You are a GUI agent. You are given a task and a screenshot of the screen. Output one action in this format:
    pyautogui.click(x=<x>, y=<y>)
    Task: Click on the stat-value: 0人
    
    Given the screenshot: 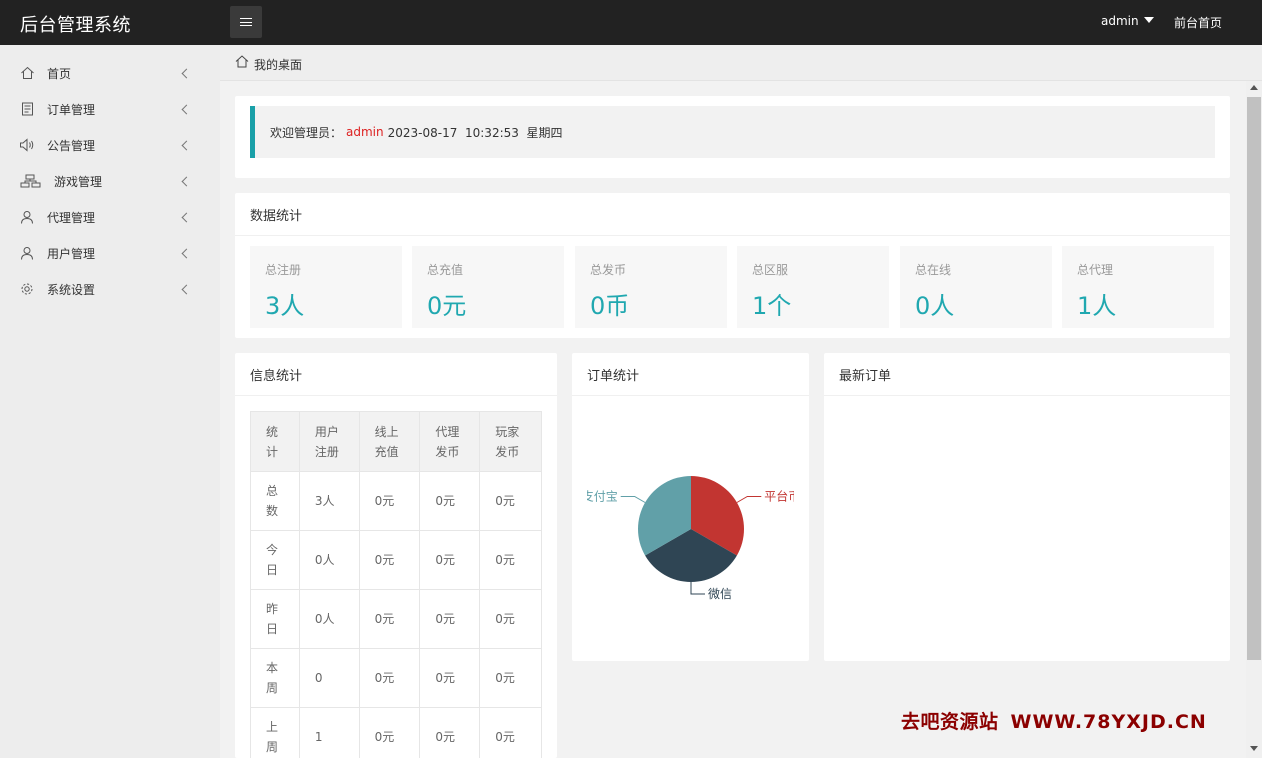 What is the action you would take?
    pyautogui.click(x=935, y=306)
    